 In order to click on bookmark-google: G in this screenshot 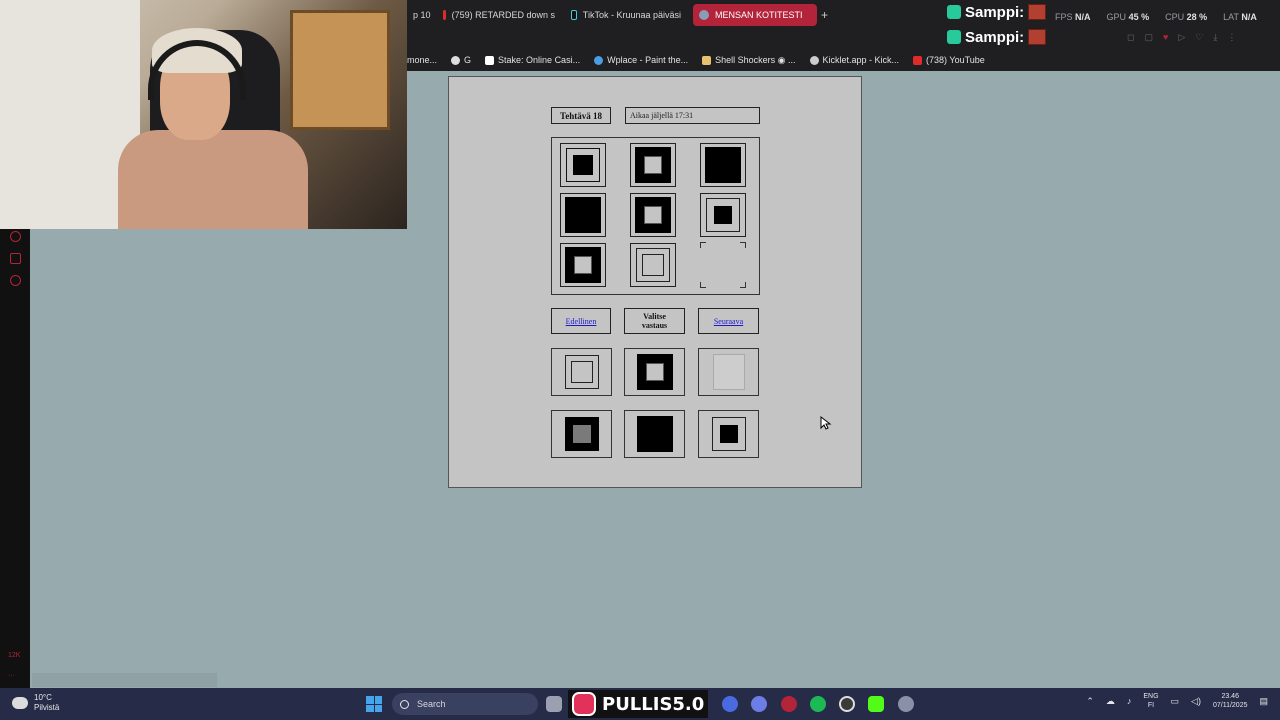, I will do `click(461, 60)`.